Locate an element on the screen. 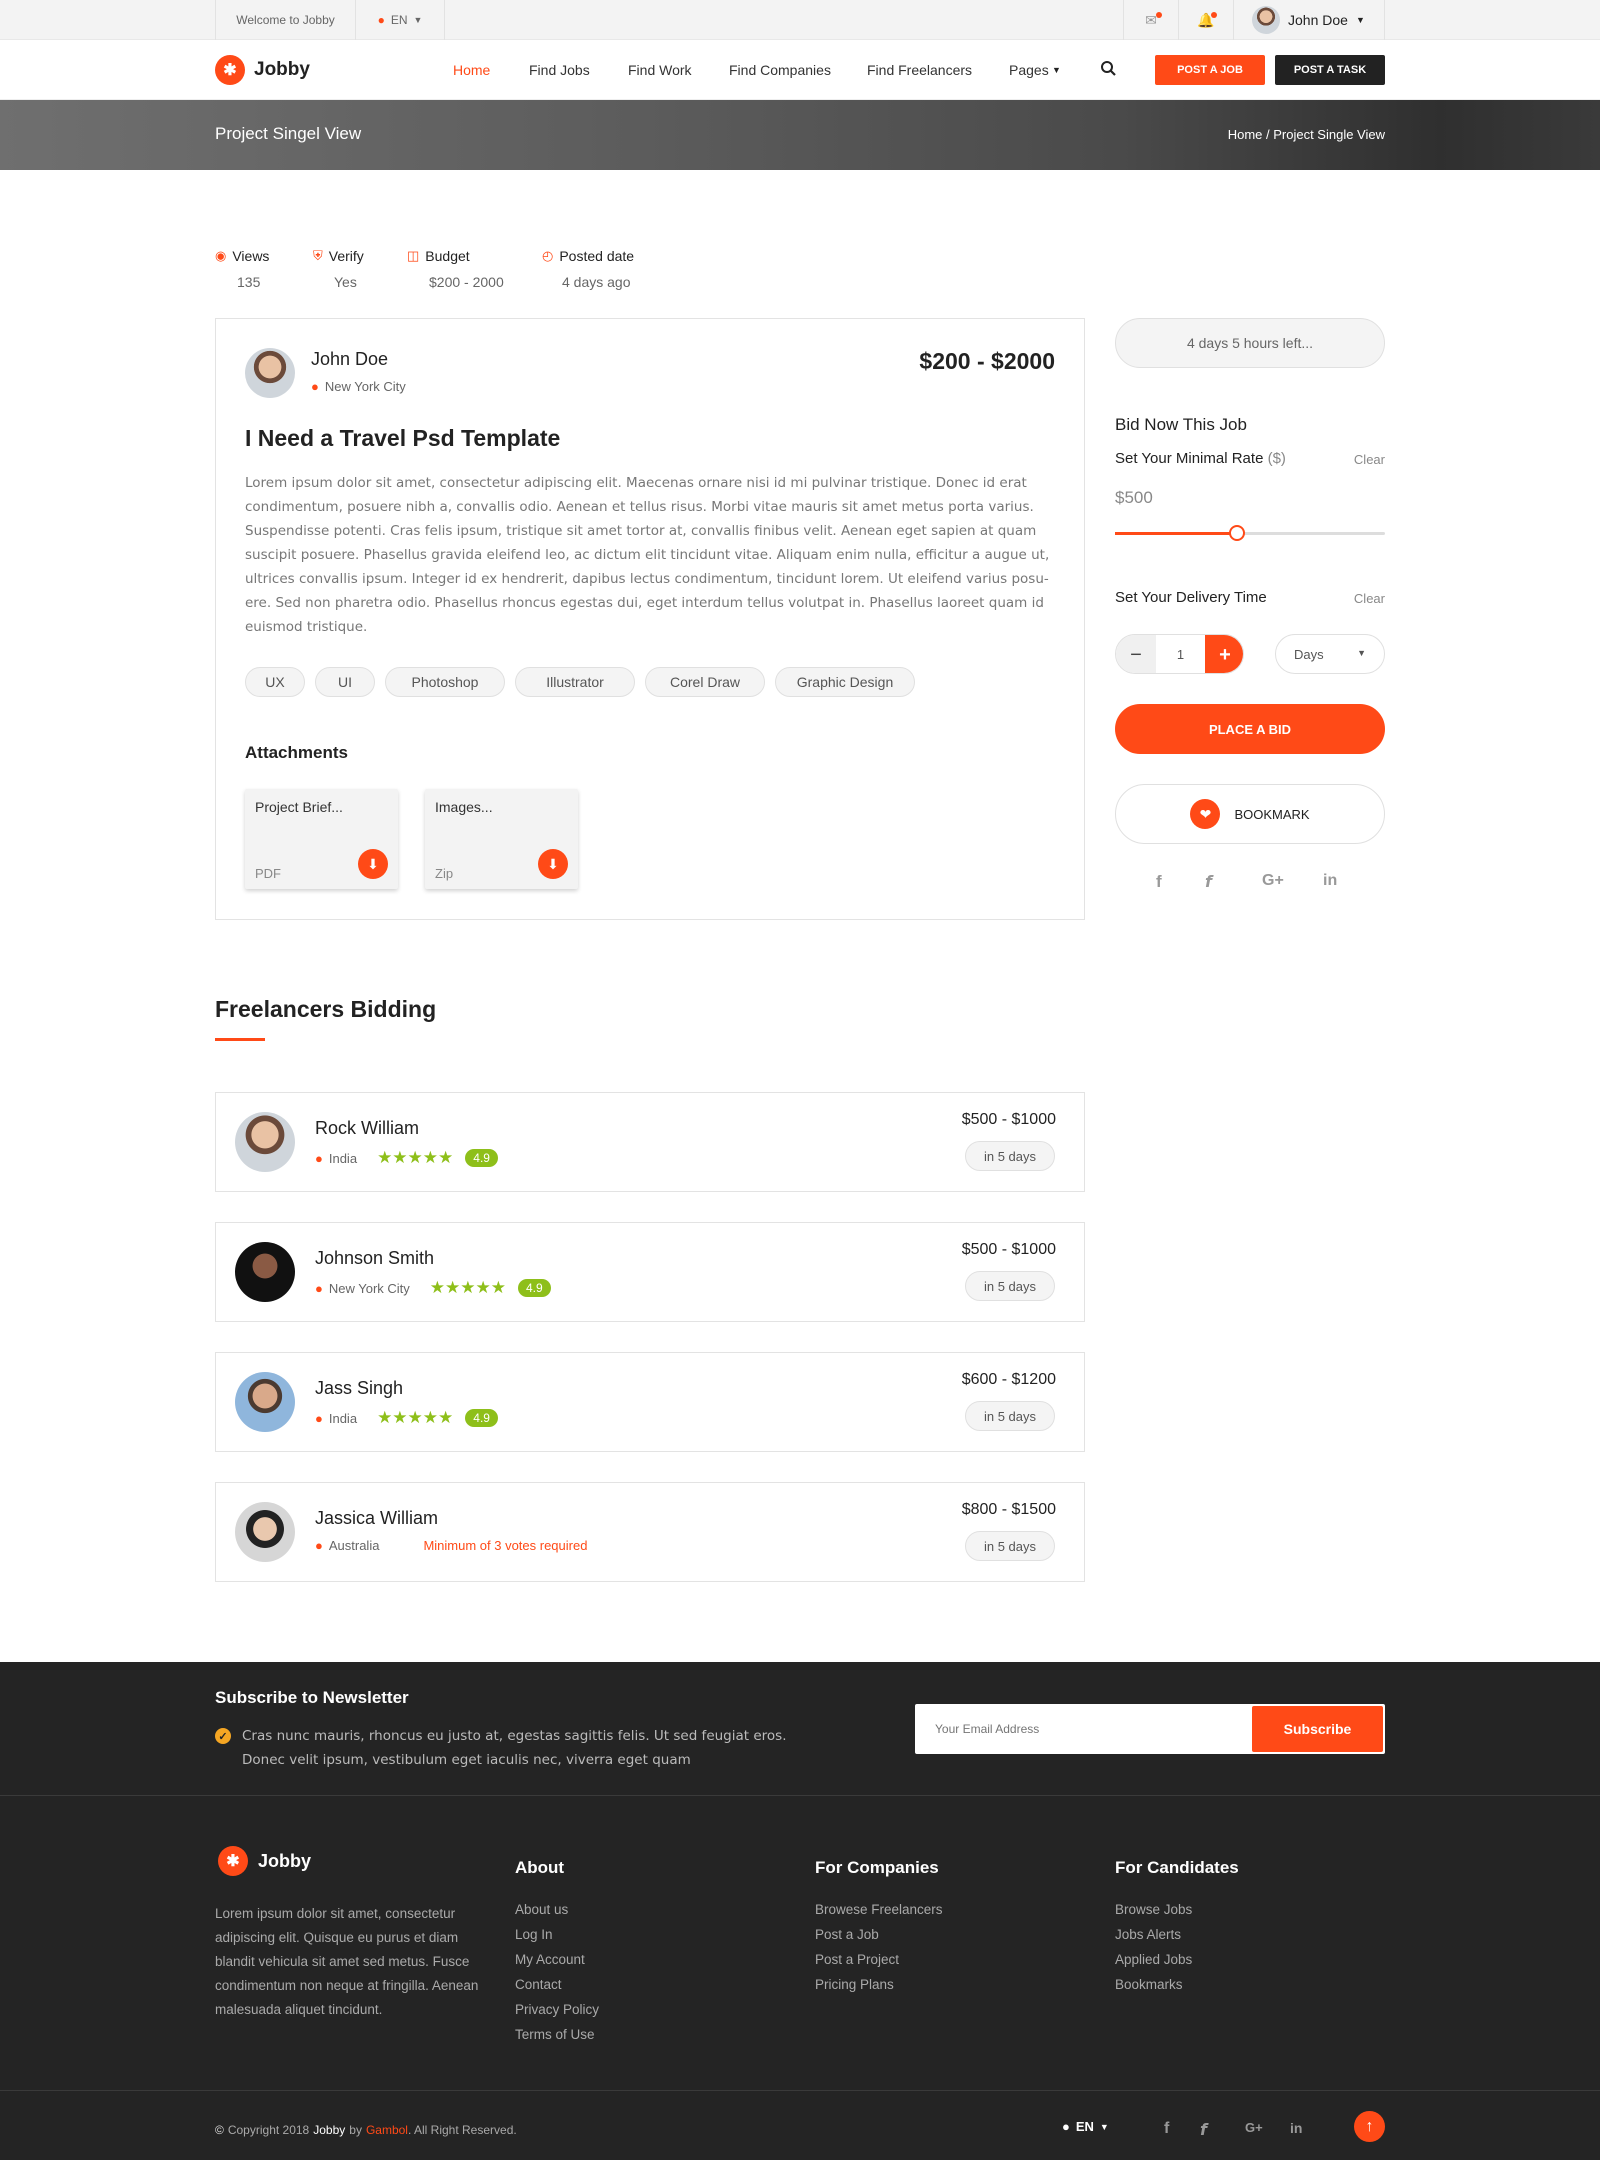 The height and width of the screenshot is (2160, 1600). footer-link: Jobs Alerts is located at coordinates (1177, 1934).